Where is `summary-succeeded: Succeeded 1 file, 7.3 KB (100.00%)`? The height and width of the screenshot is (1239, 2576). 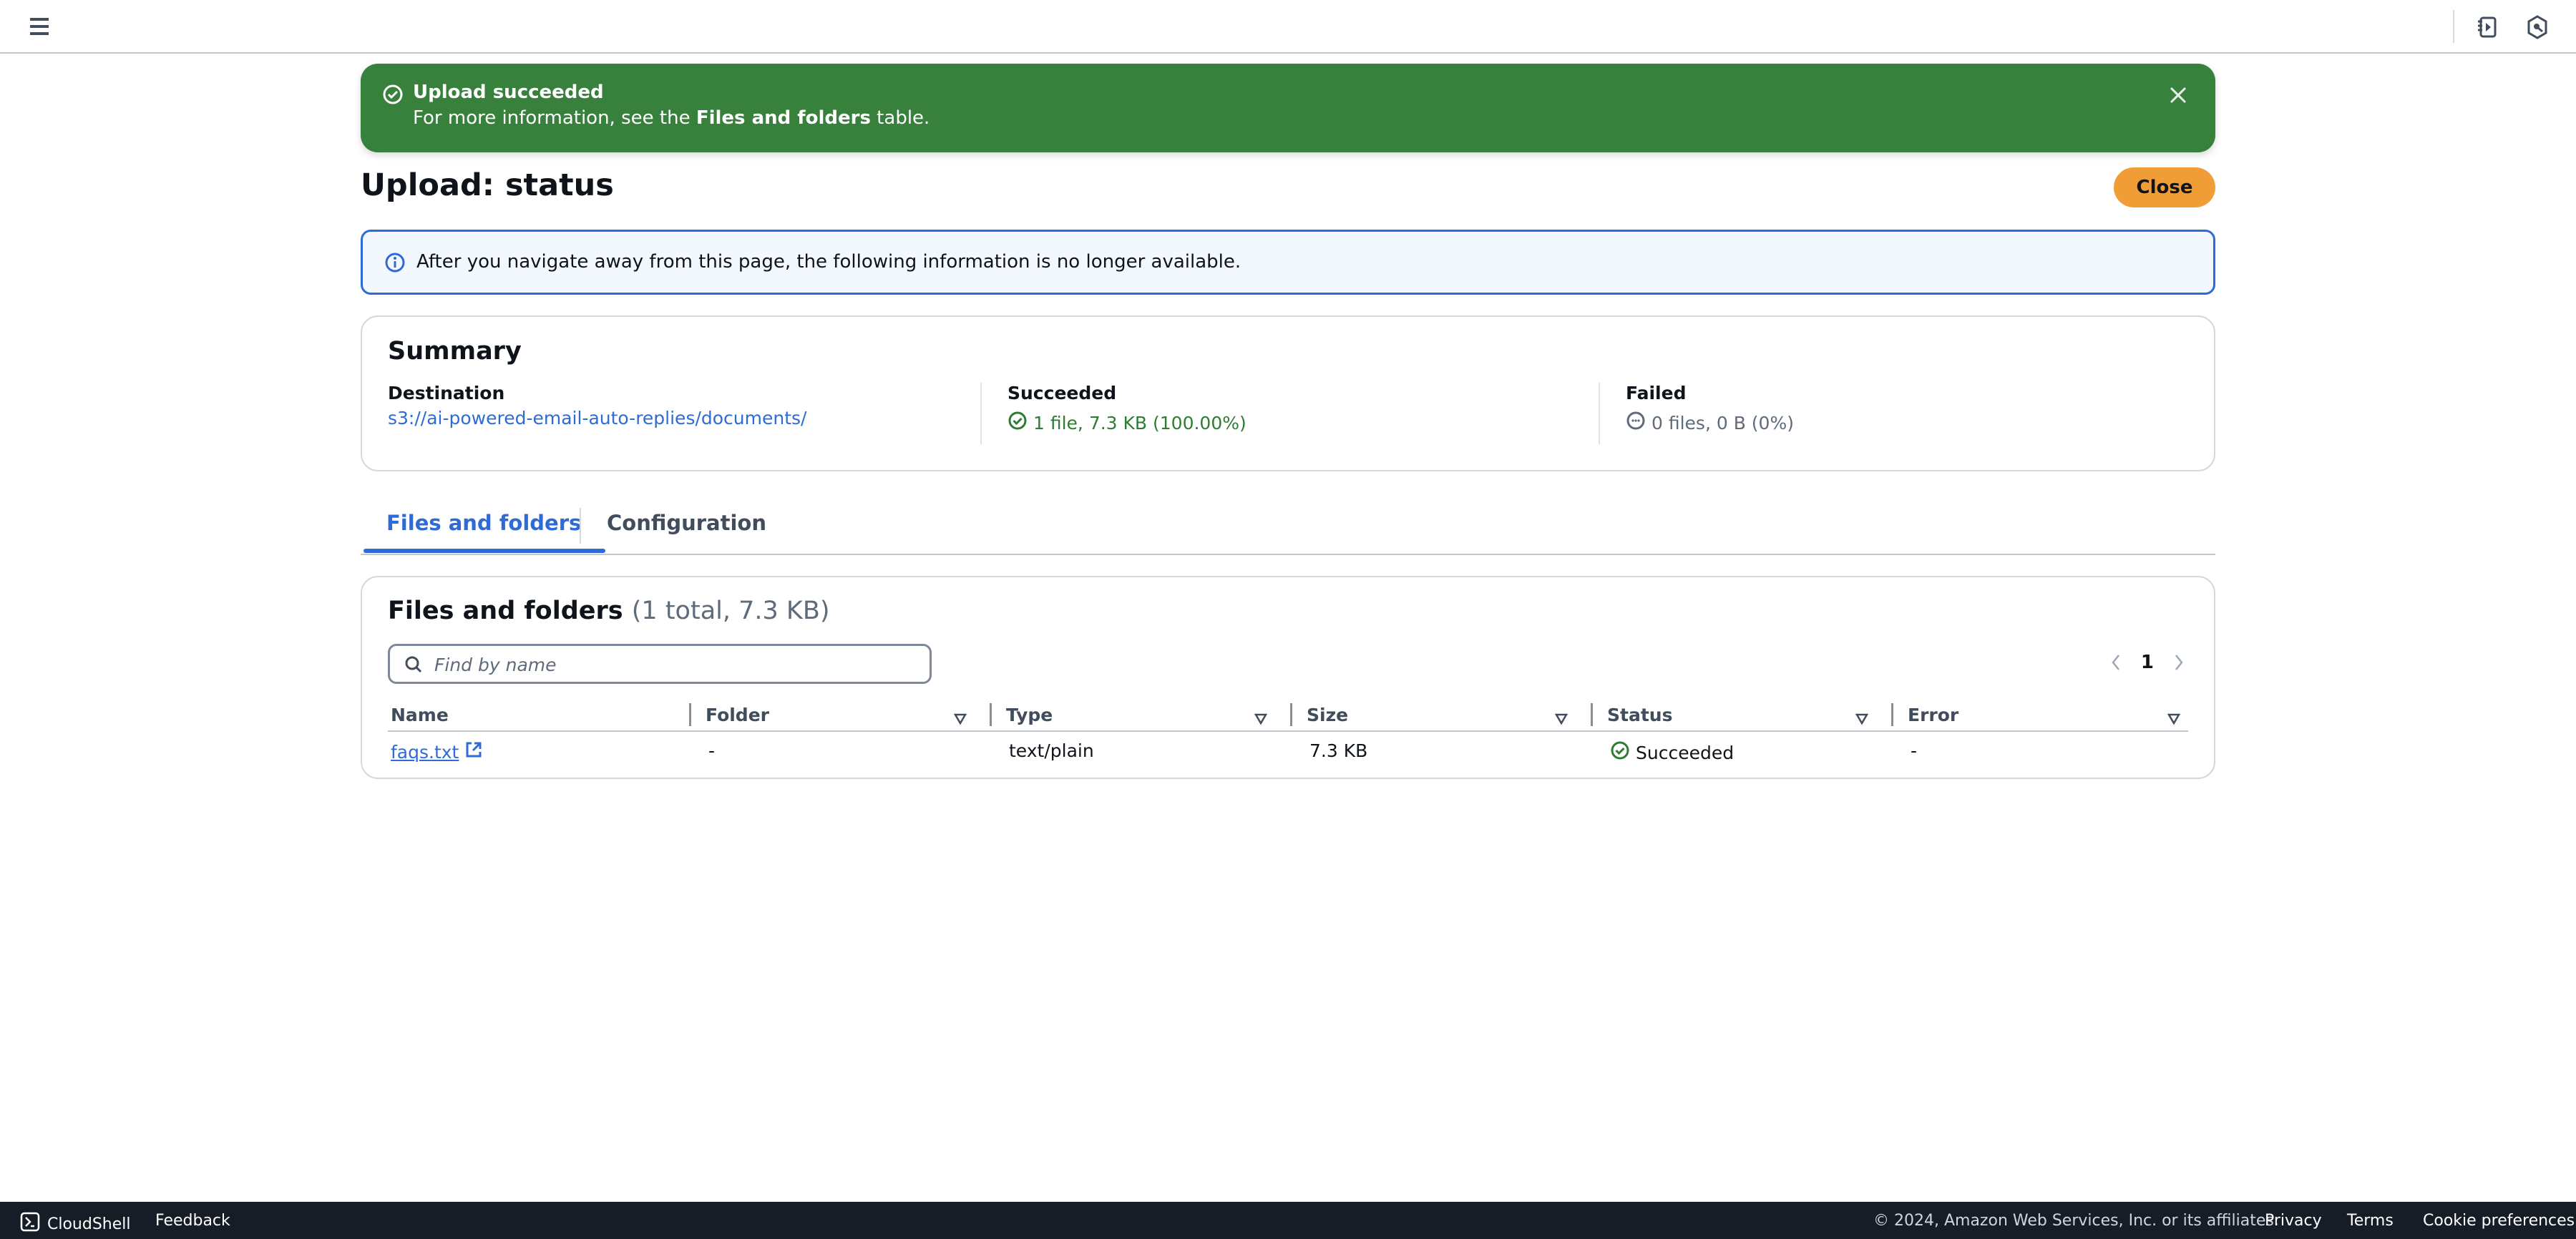 summary-succeeded: Succeeded 1 file, 7.3 KB (100.00%) is located at coordinates (1113, 413).